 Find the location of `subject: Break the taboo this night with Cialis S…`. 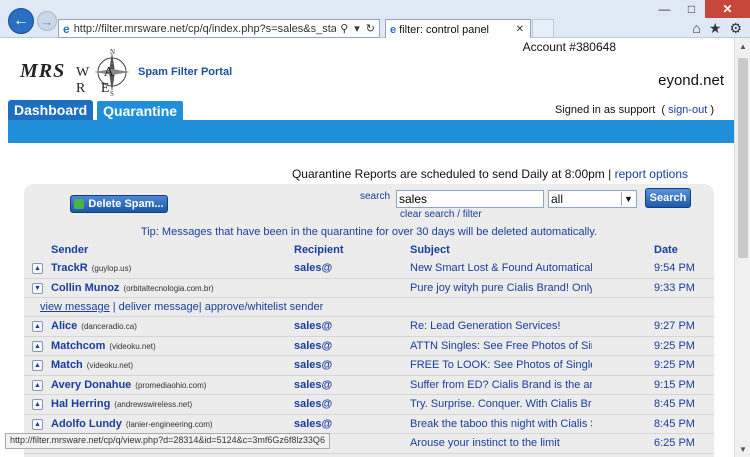

subject: Break the taboo this night with Cialis S… is located at coordinates (501, 424).